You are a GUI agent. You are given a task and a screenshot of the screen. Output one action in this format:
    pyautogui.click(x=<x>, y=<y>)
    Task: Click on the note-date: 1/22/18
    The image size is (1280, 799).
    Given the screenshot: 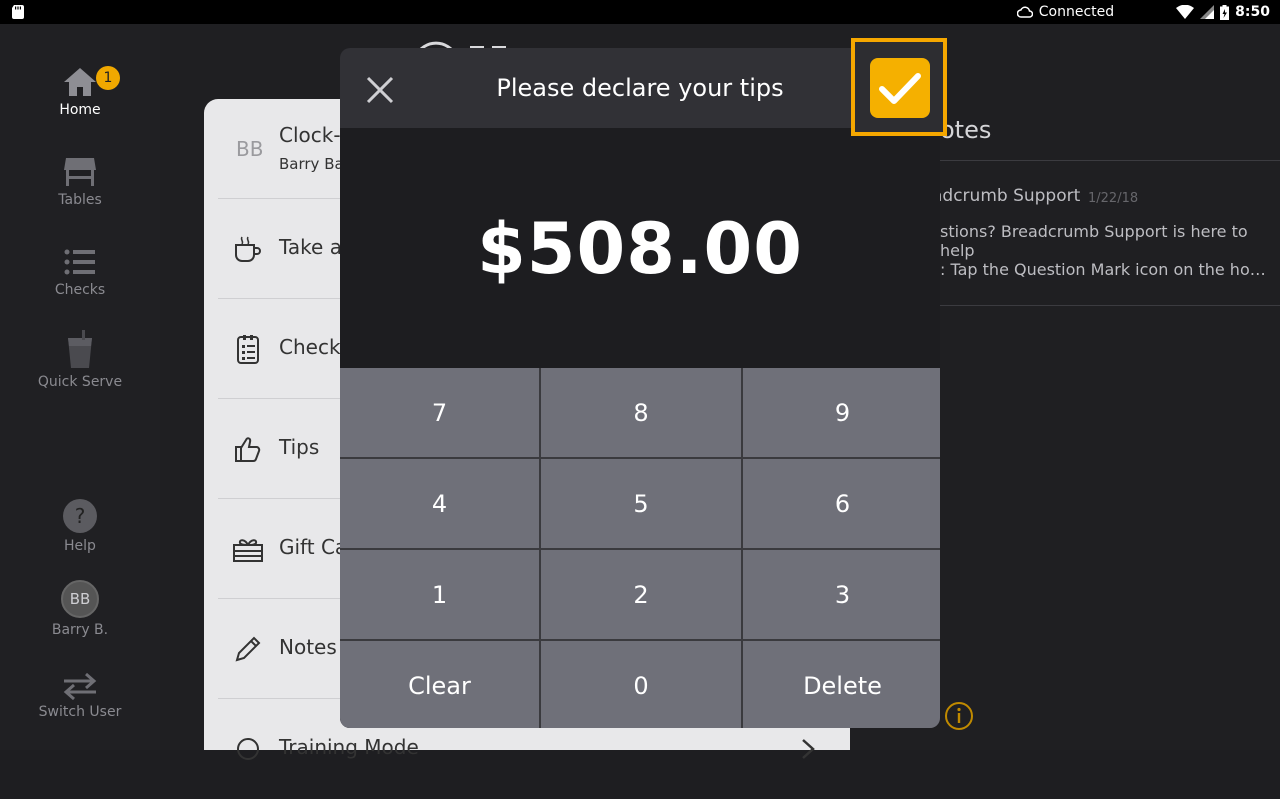 What is the action you would take?
    pyautogui.click(x=1113, y=198)
    